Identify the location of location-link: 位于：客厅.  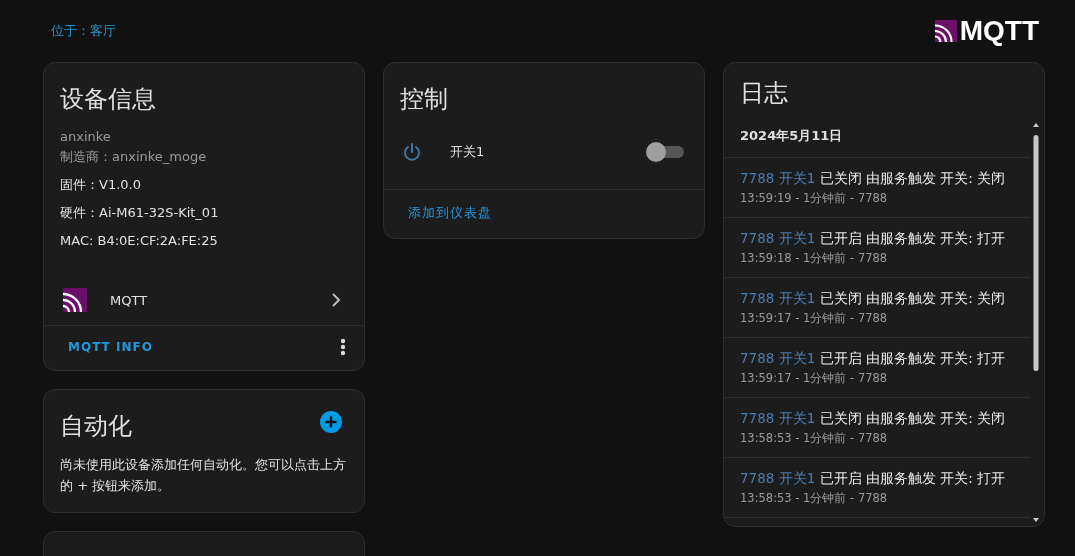
(83, 31).